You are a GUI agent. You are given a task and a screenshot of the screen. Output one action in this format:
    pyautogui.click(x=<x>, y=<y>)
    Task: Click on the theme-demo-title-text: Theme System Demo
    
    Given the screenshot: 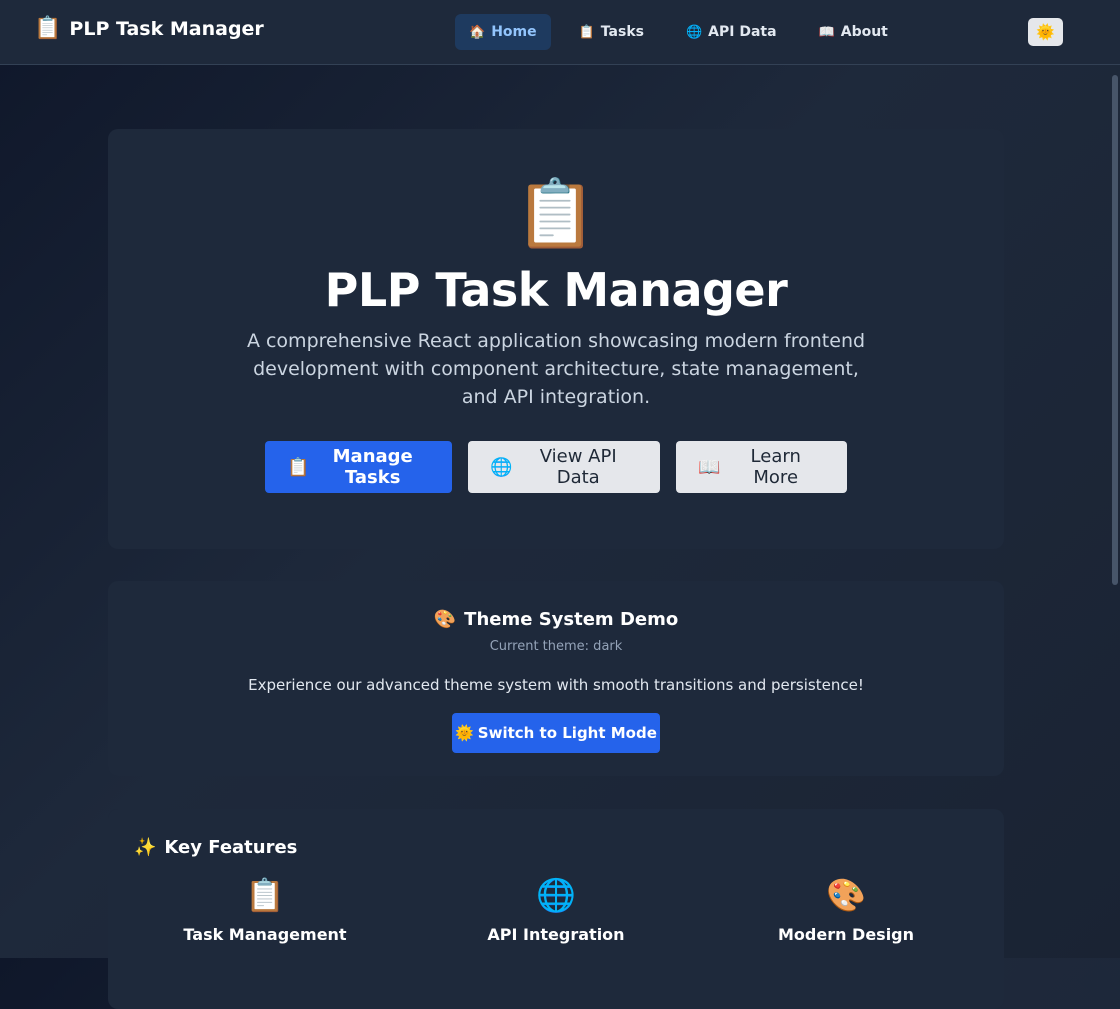 What is the action you would take?
    pyautogui.click(x=571, y=619)
    